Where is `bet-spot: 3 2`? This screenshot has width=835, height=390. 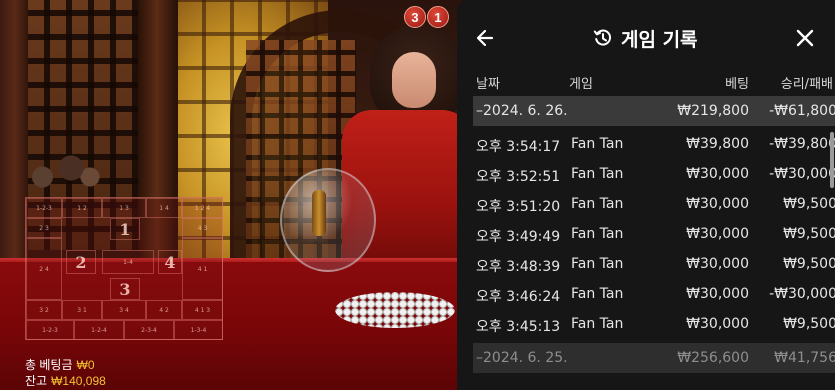 bet-spot: 3 2 is located at coordinates (44, 310).